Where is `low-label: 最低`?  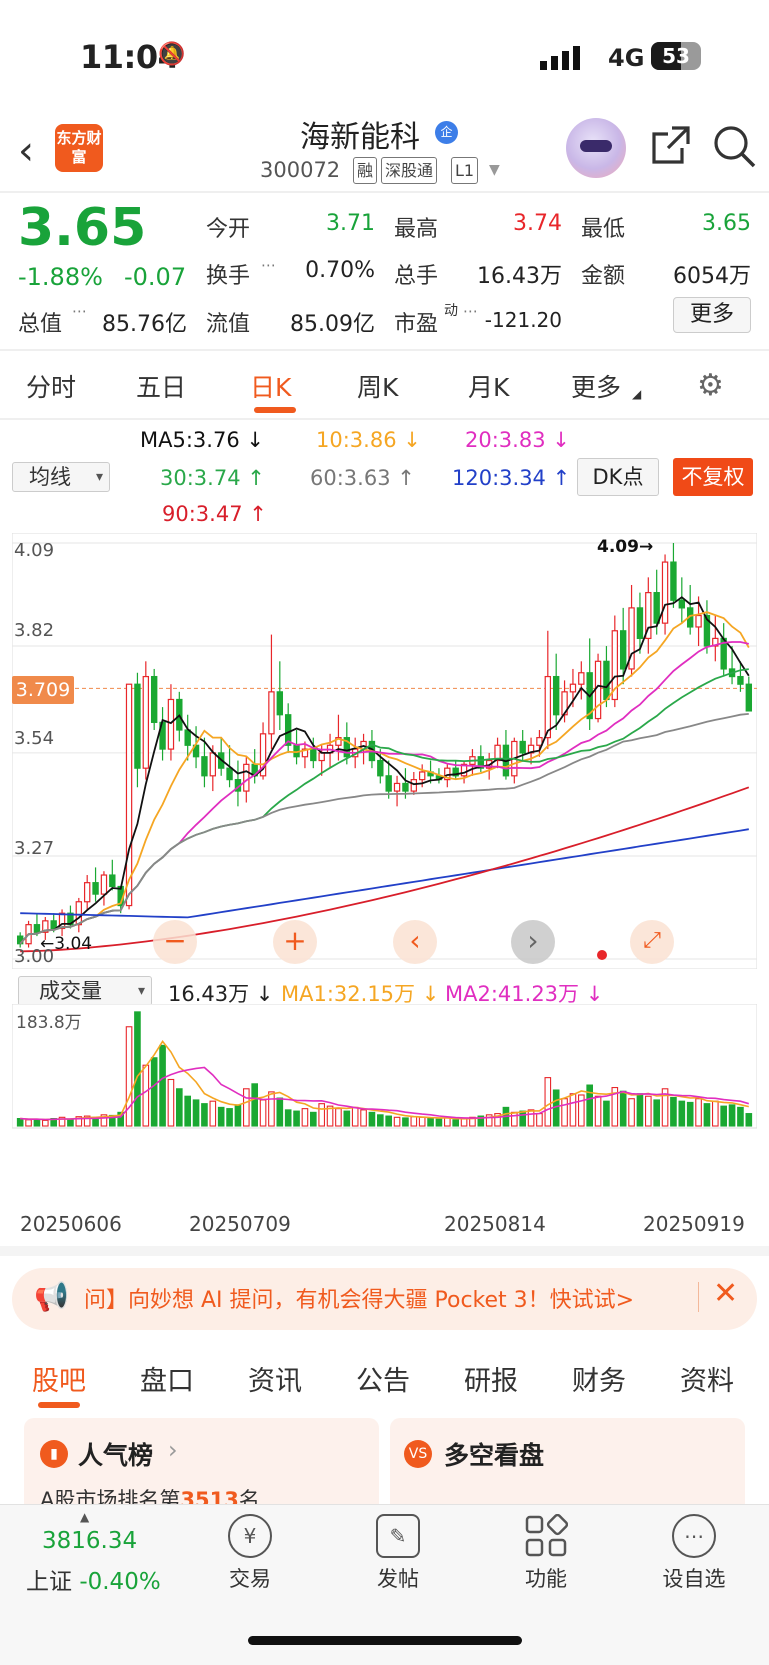
low-label: 最低 is located at coordinates (603, 229).